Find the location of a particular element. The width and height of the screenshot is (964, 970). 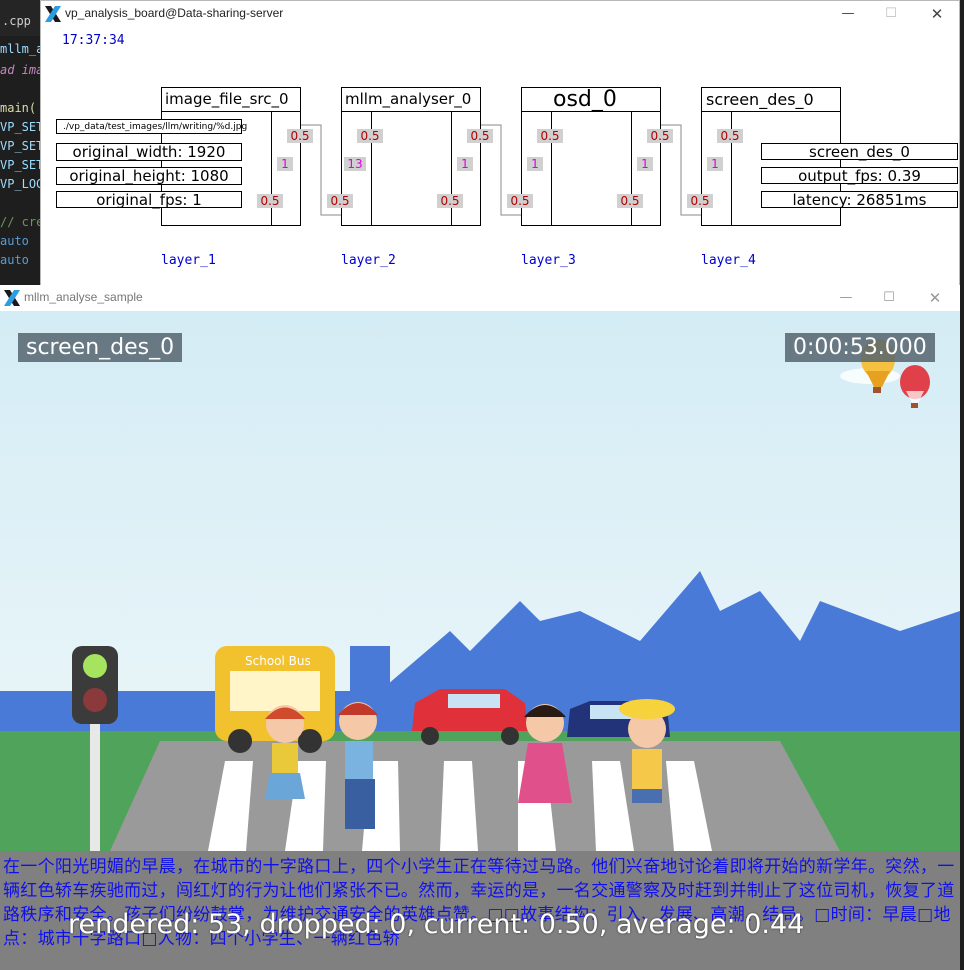

output-fps: output_fps: 0.39 is located at coordinates (859, 175).